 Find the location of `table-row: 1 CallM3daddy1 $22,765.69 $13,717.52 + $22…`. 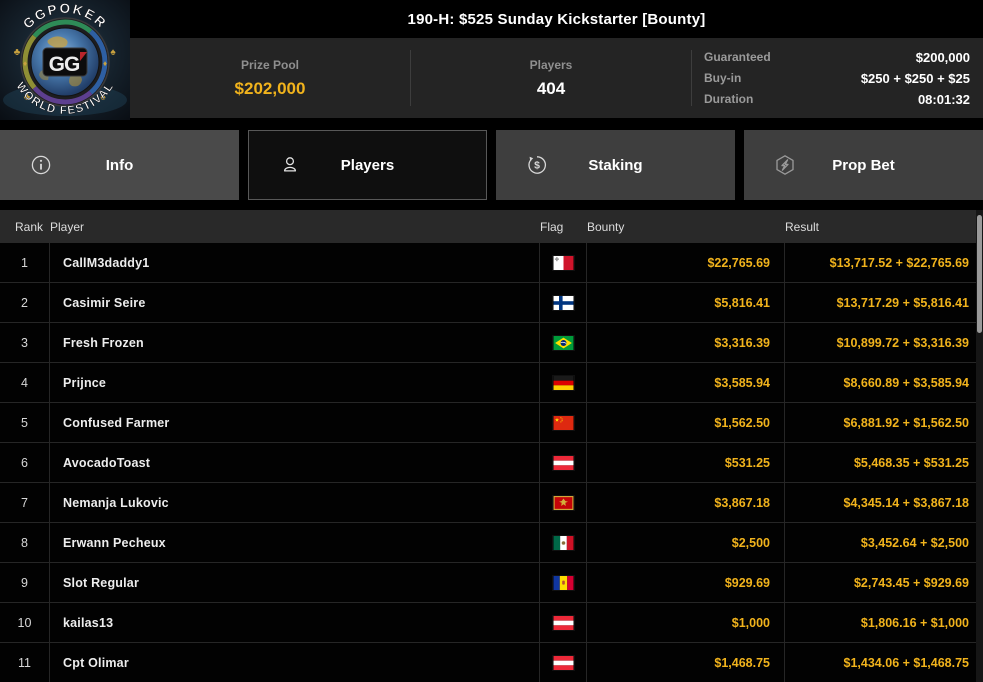

table-row: 1 CallM3daddy1 $22,765.69 $13,717.52 + $22… is located at coordinates (491, 263).